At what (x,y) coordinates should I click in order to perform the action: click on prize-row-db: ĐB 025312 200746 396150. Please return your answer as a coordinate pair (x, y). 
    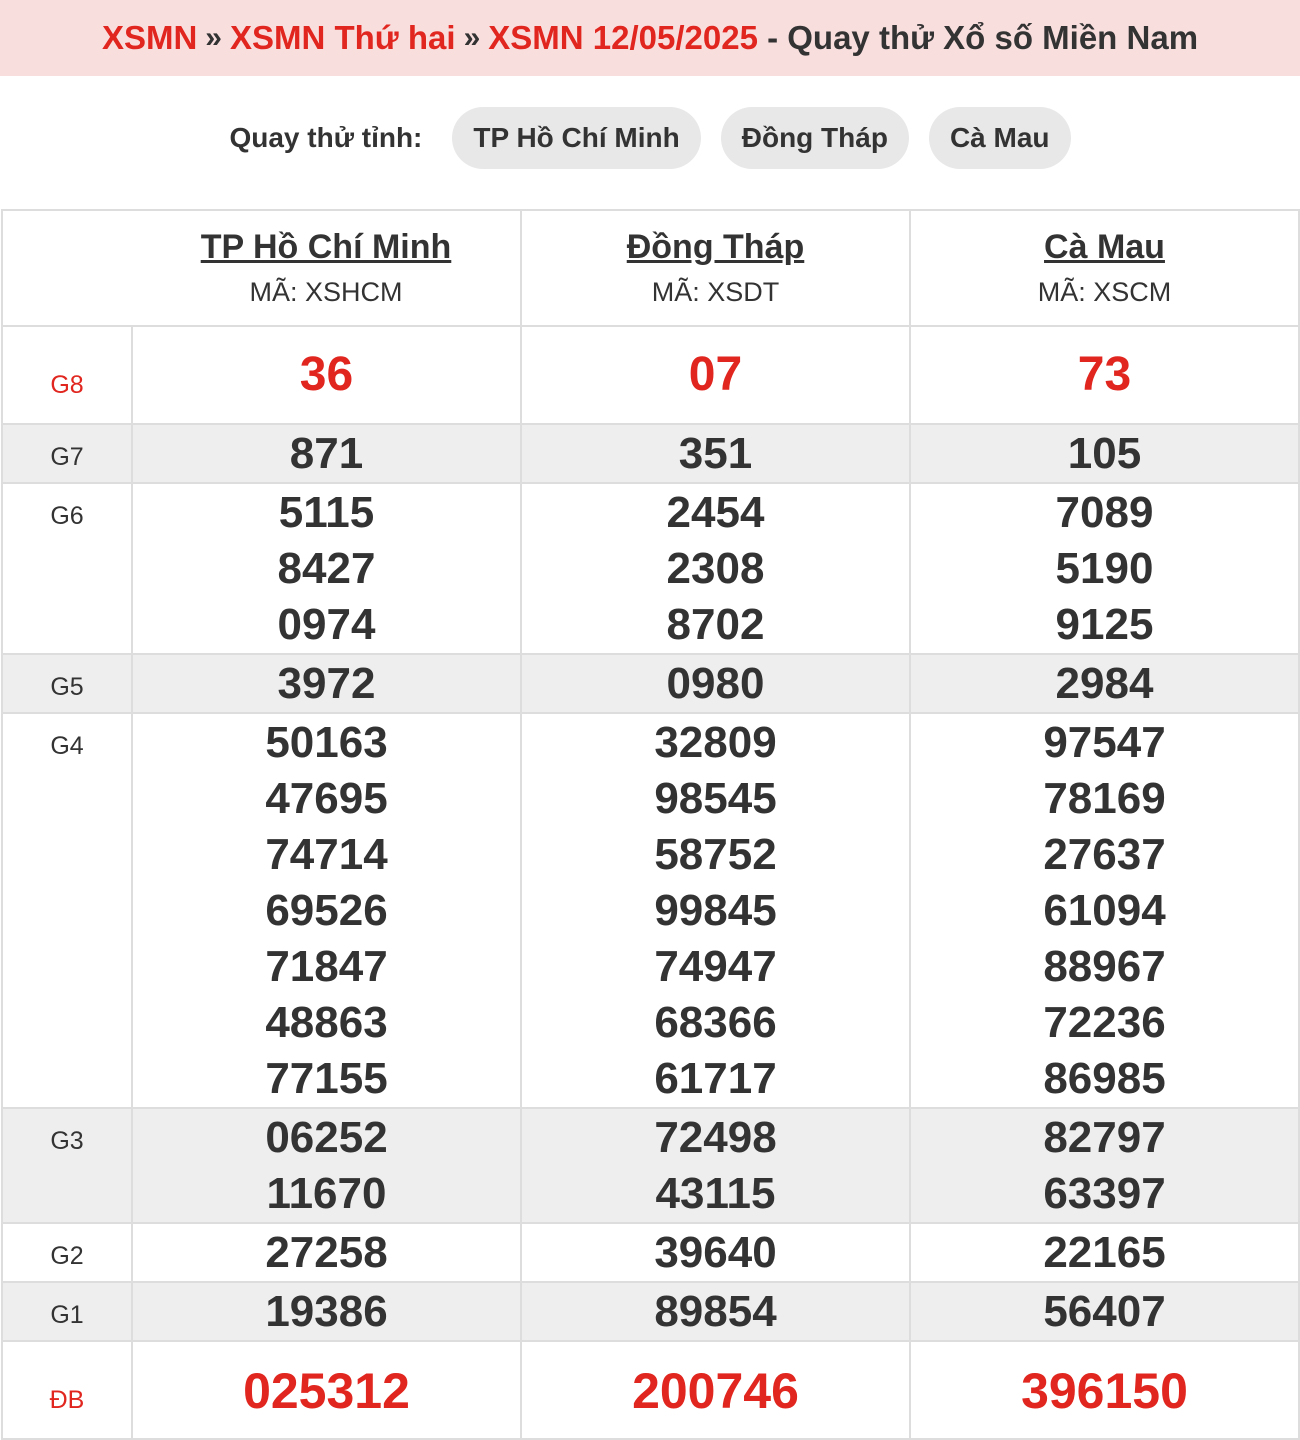
    Looking at the image, I should click on (650, 1390).